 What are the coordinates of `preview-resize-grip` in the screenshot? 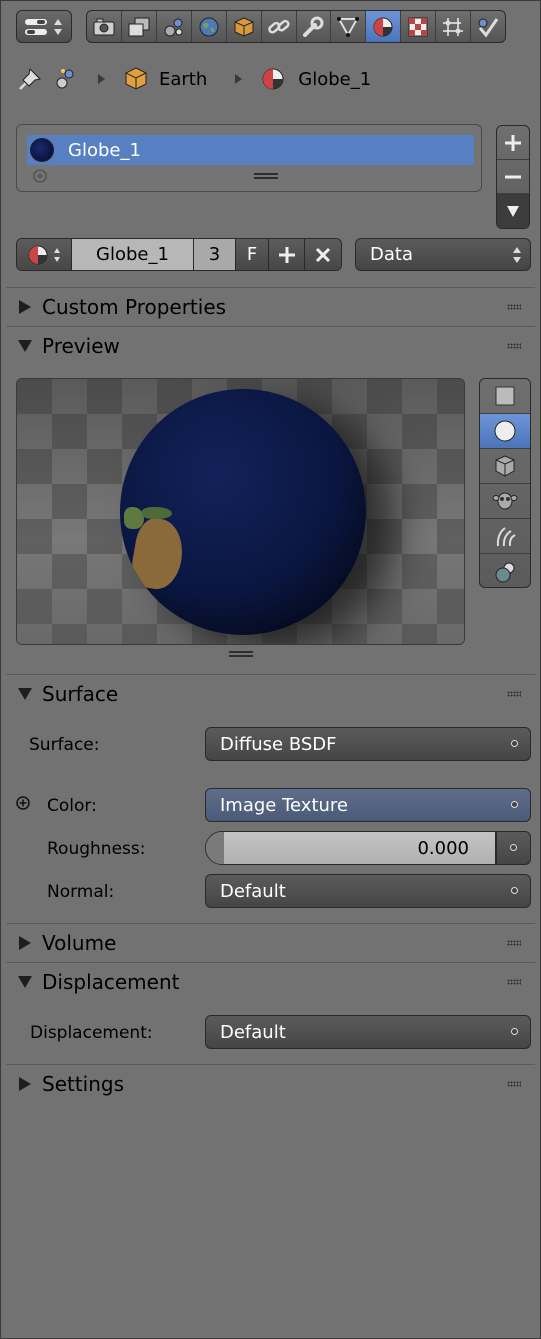 It's located at (241, 654).